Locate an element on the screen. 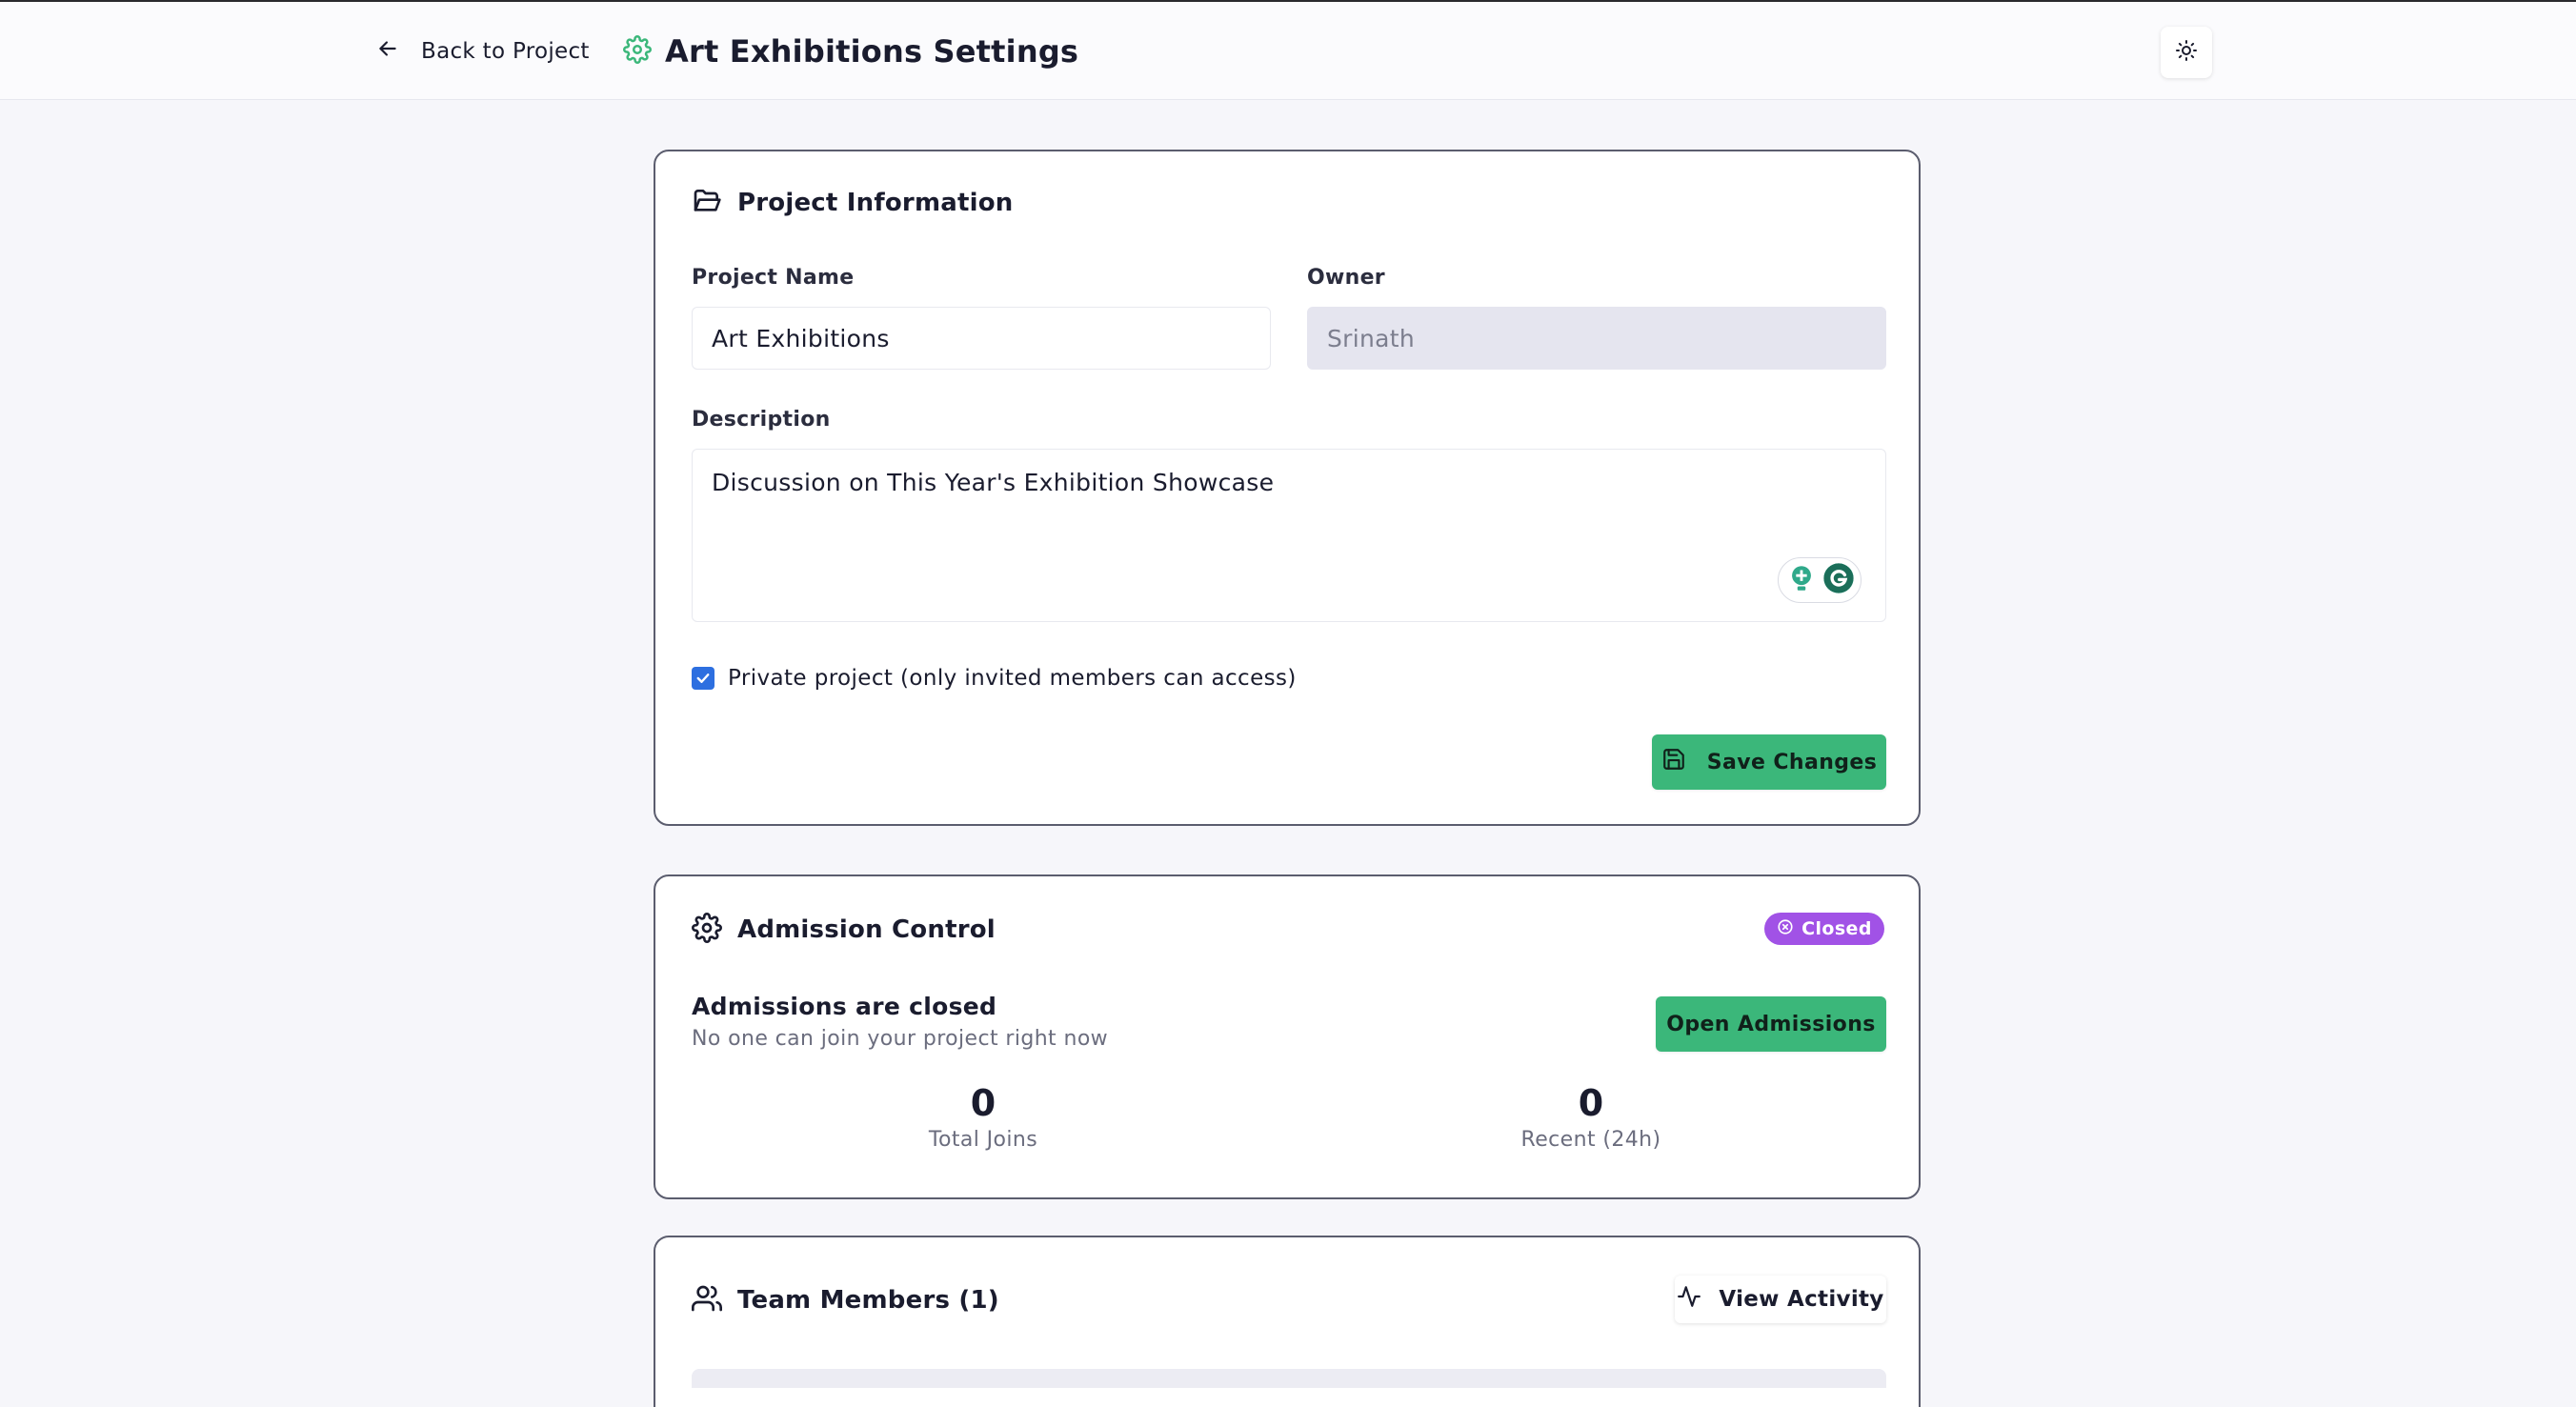 This screenshot has height=1407, width=2576. admission-status-title: Admissions are closed is located at coordinates (845, 1006).